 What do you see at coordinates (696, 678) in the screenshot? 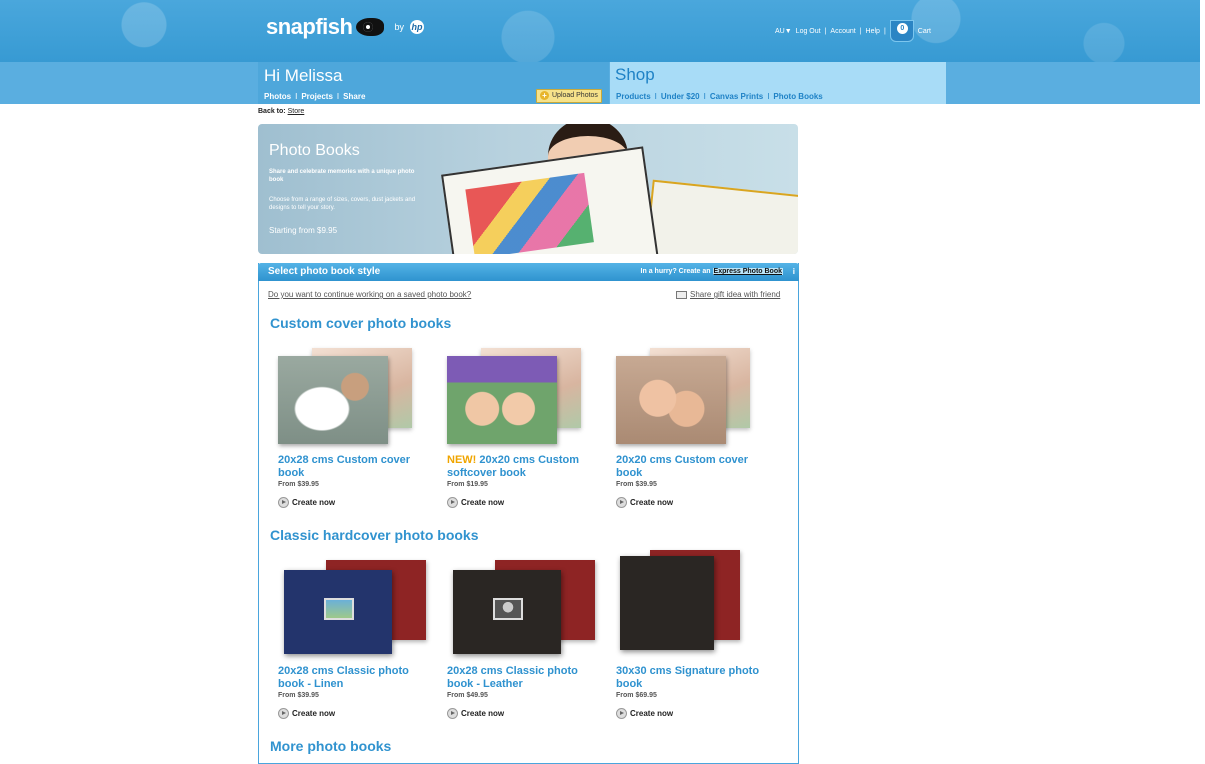
I see `product-name: 30x30 cms Signature photo book` at bounding box center [696, 678].